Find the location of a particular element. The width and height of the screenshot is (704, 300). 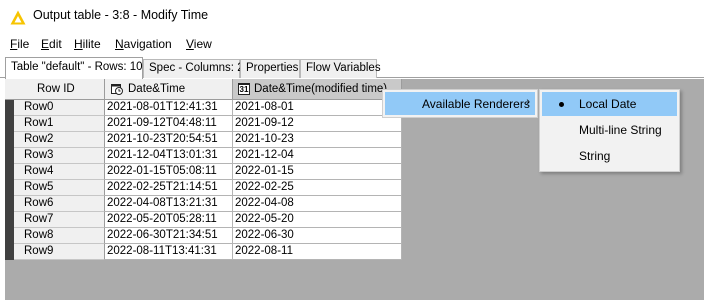

menu-file: File is located at coordinates (19, 44).